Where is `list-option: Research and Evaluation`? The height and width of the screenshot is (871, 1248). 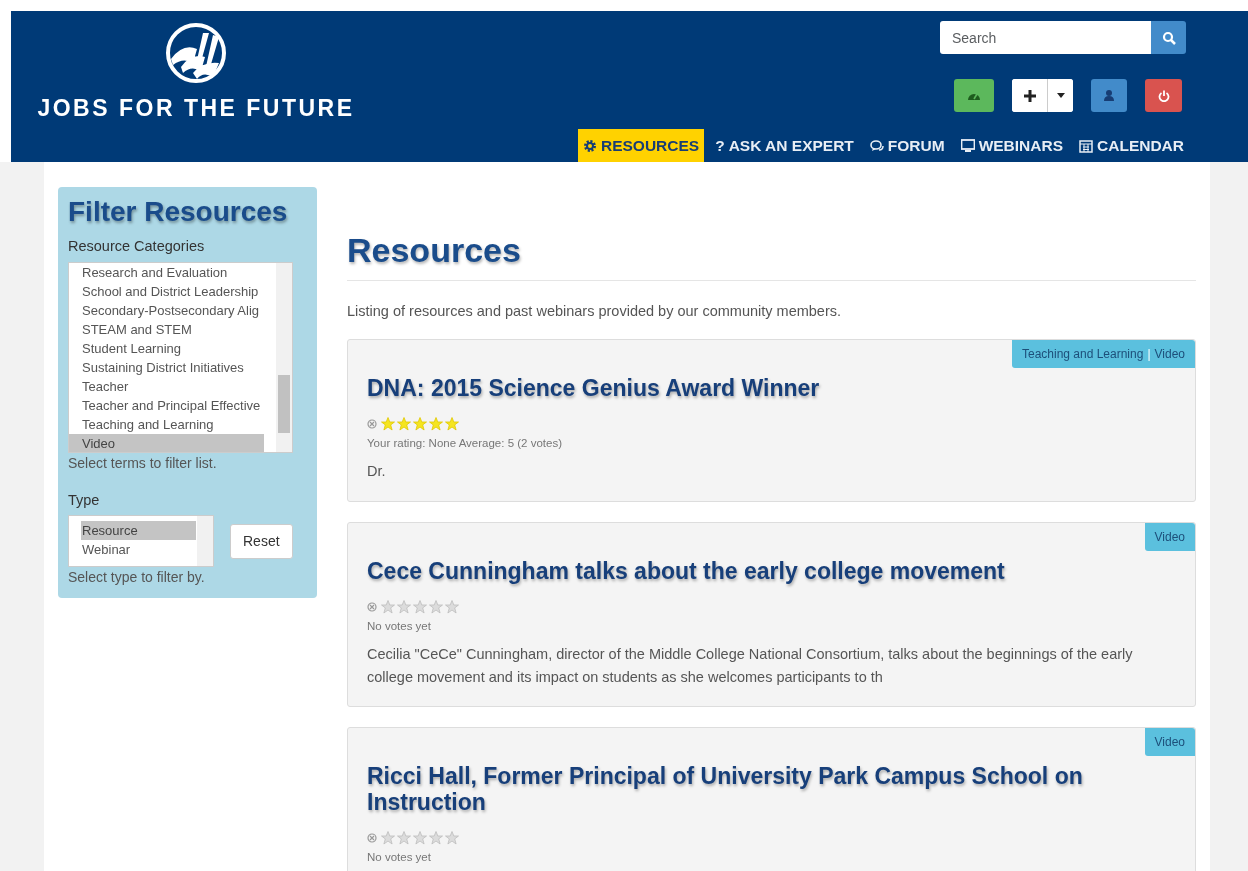 list-option: Research and Evaluation is located at coordinates (166, 272).